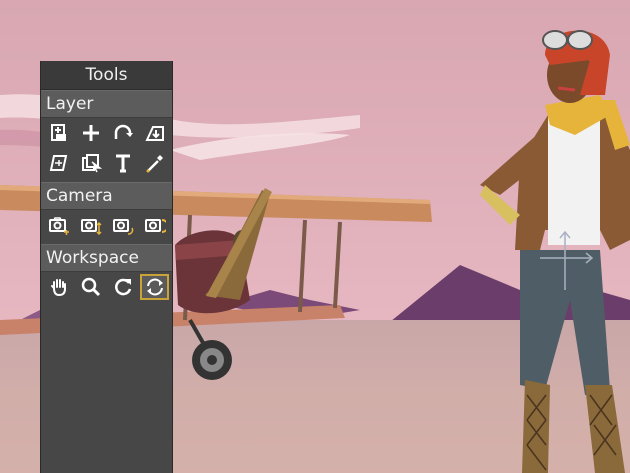  I want to click on orbit-tool, so click(154, 287).